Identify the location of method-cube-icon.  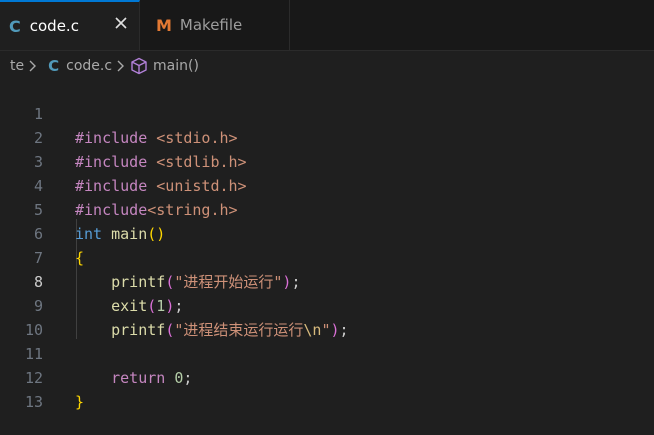
(139, 66).